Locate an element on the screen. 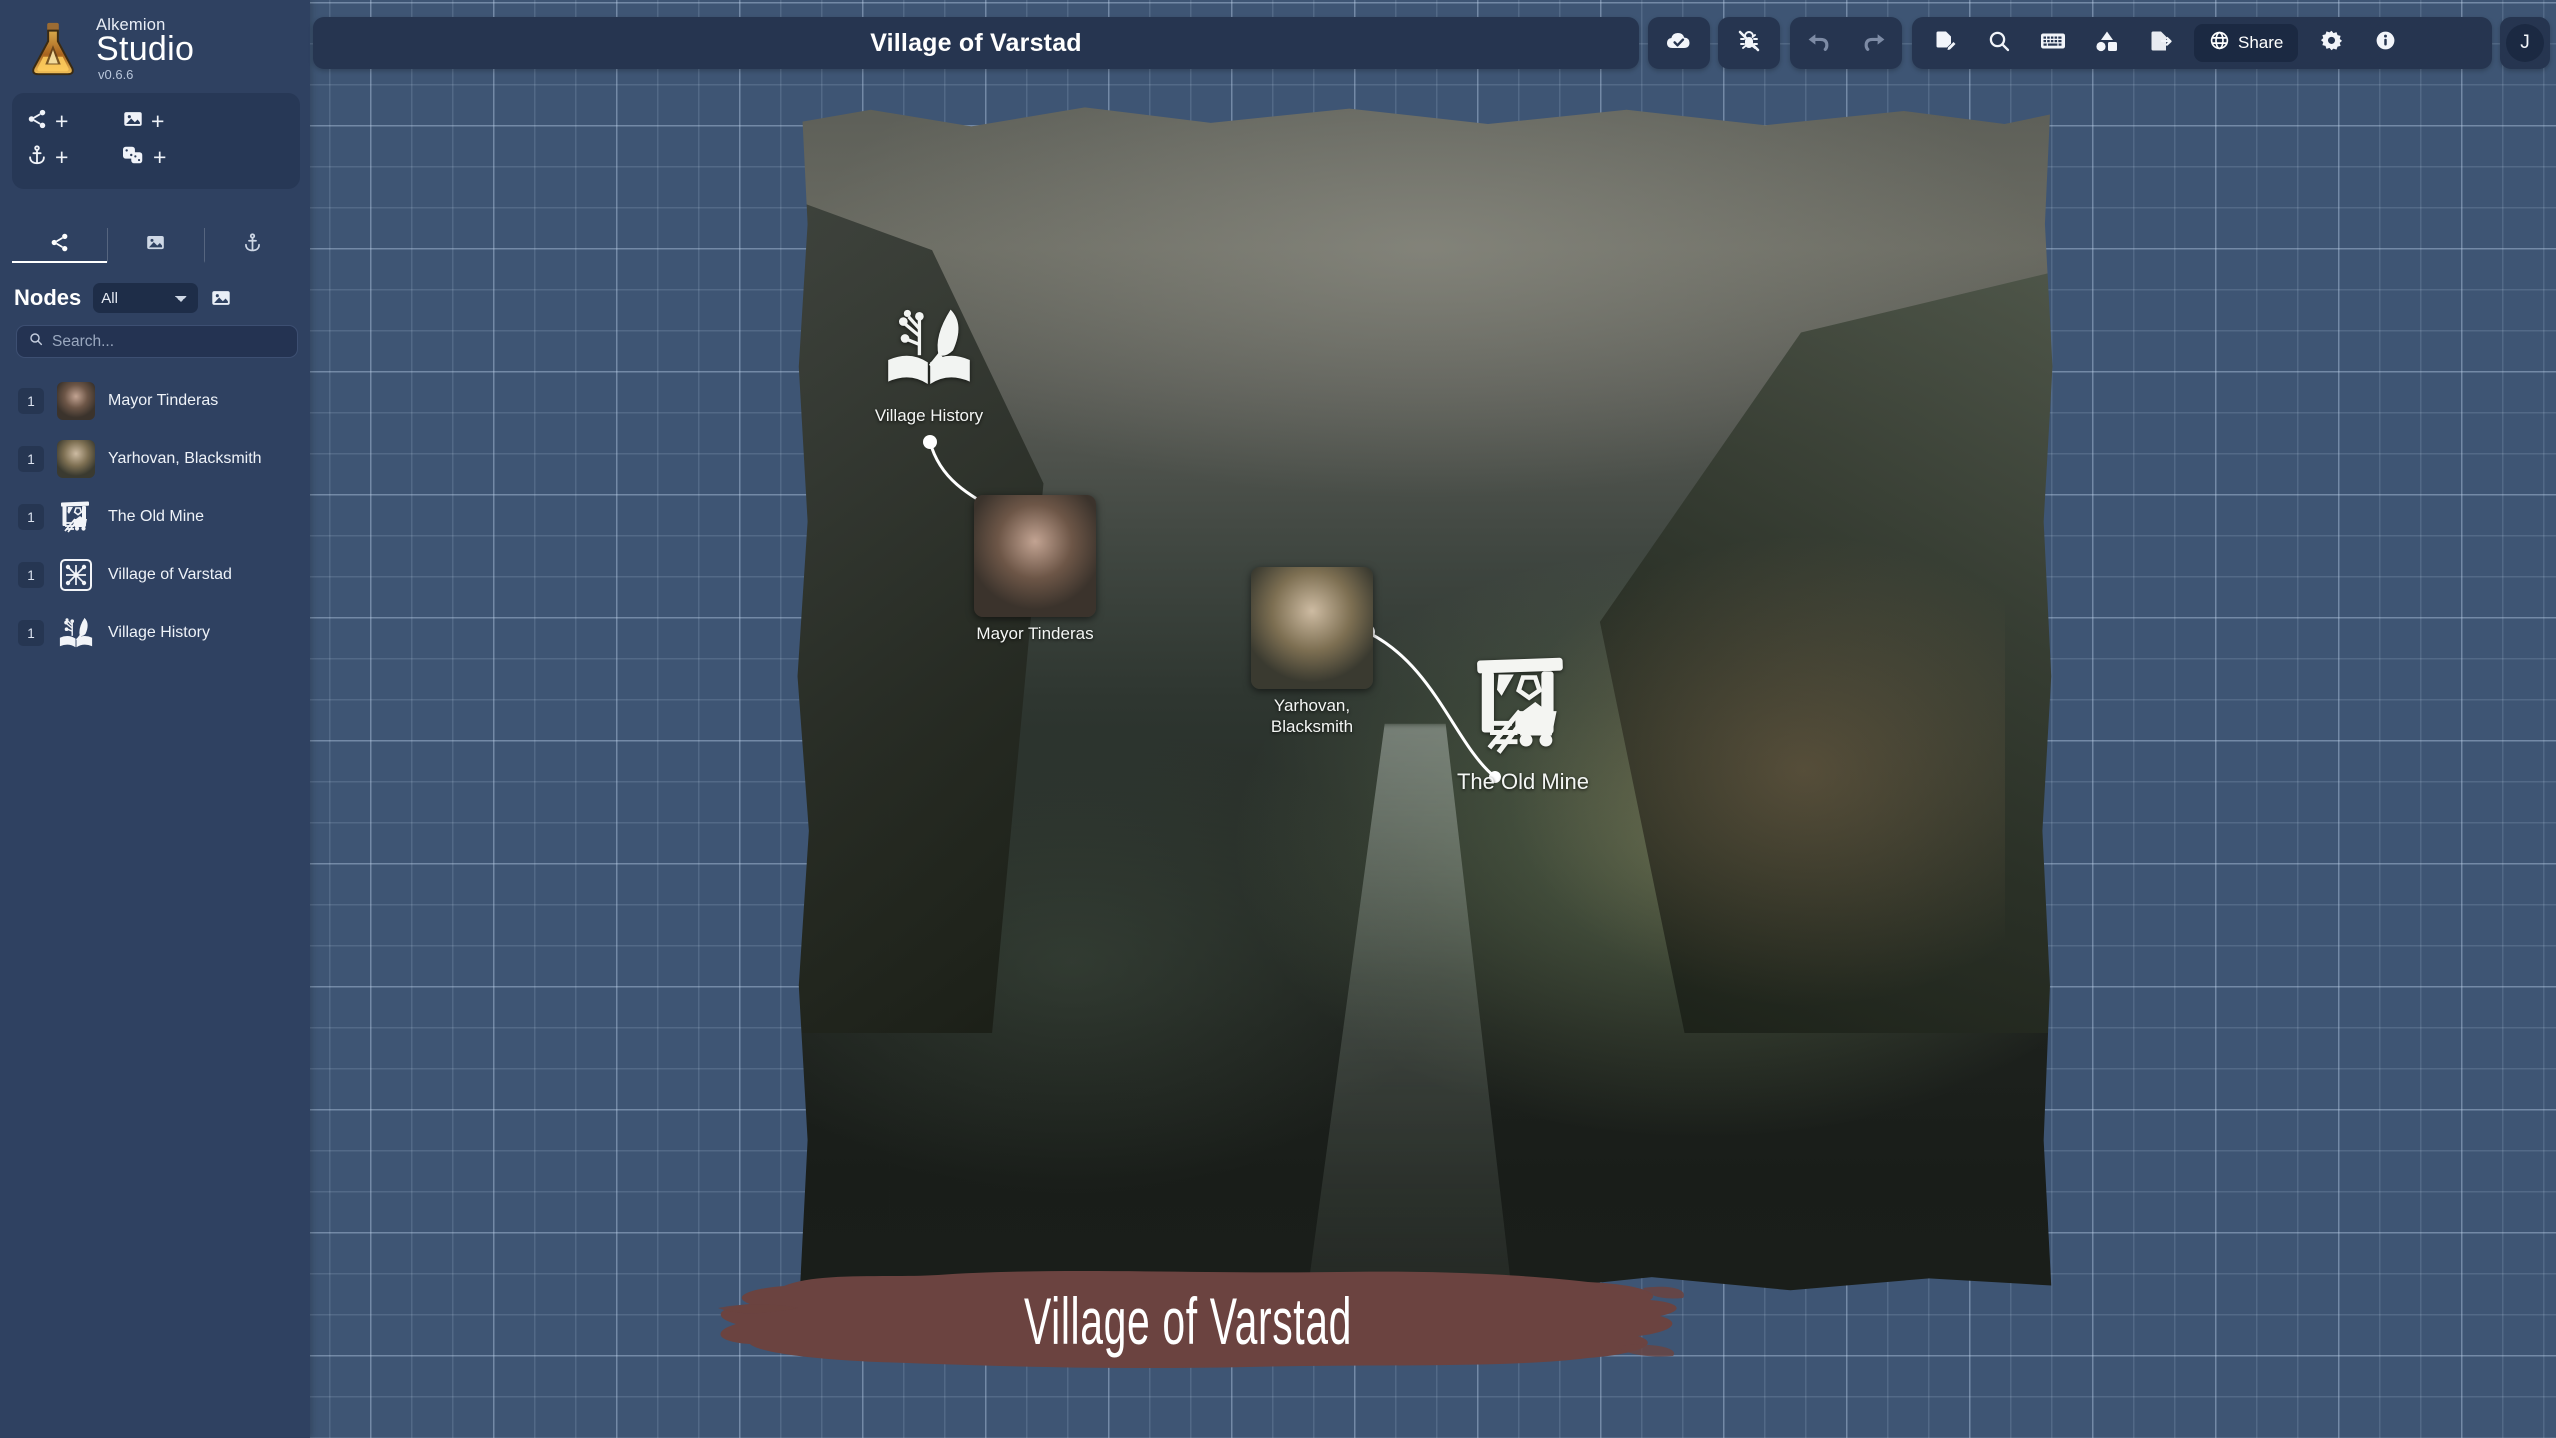  tab-nodes is located at coordinates (60, 245).